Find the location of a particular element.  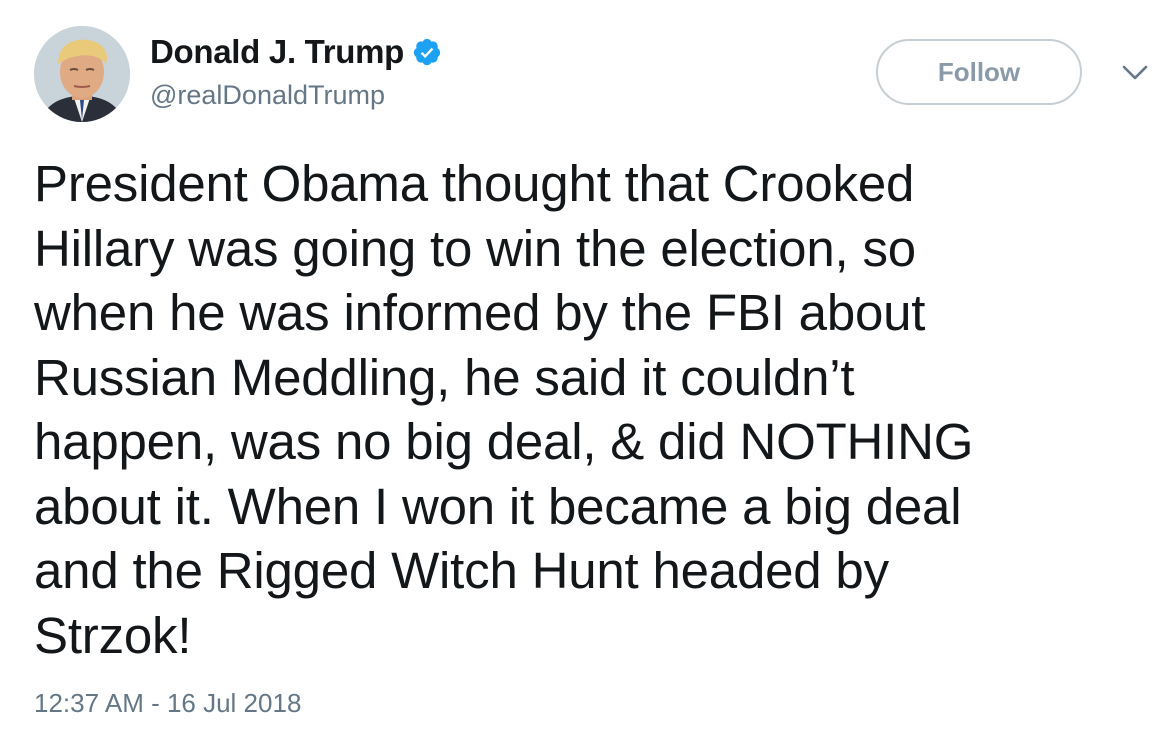

user-handle: @realDonaldTrump is located at coordinates (296, 95).